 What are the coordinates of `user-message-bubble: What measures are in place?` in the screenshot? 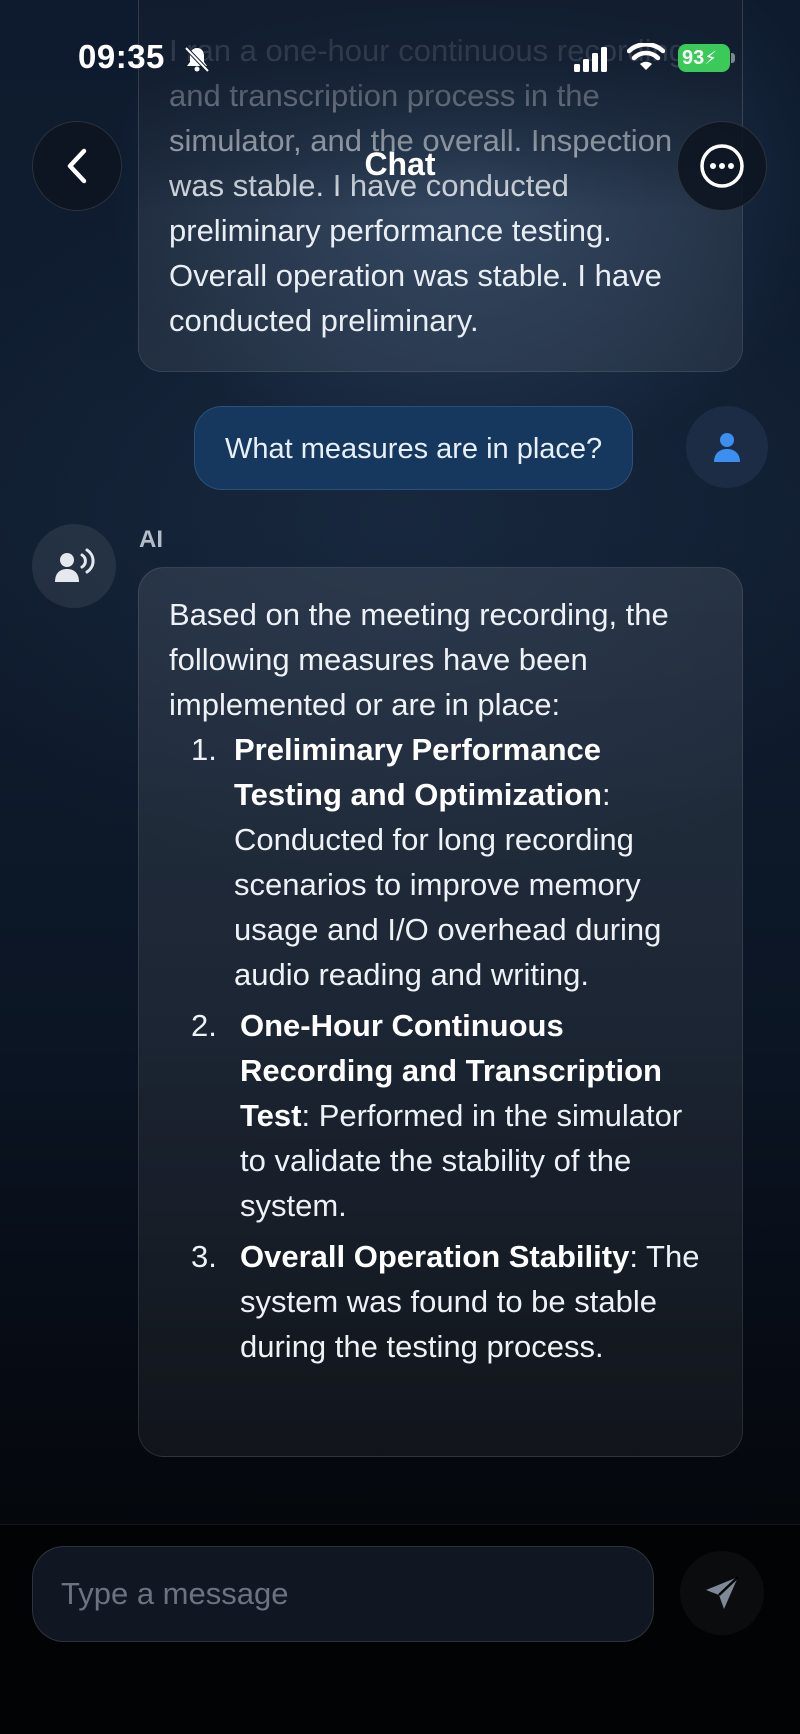 It's located at (414, 448).